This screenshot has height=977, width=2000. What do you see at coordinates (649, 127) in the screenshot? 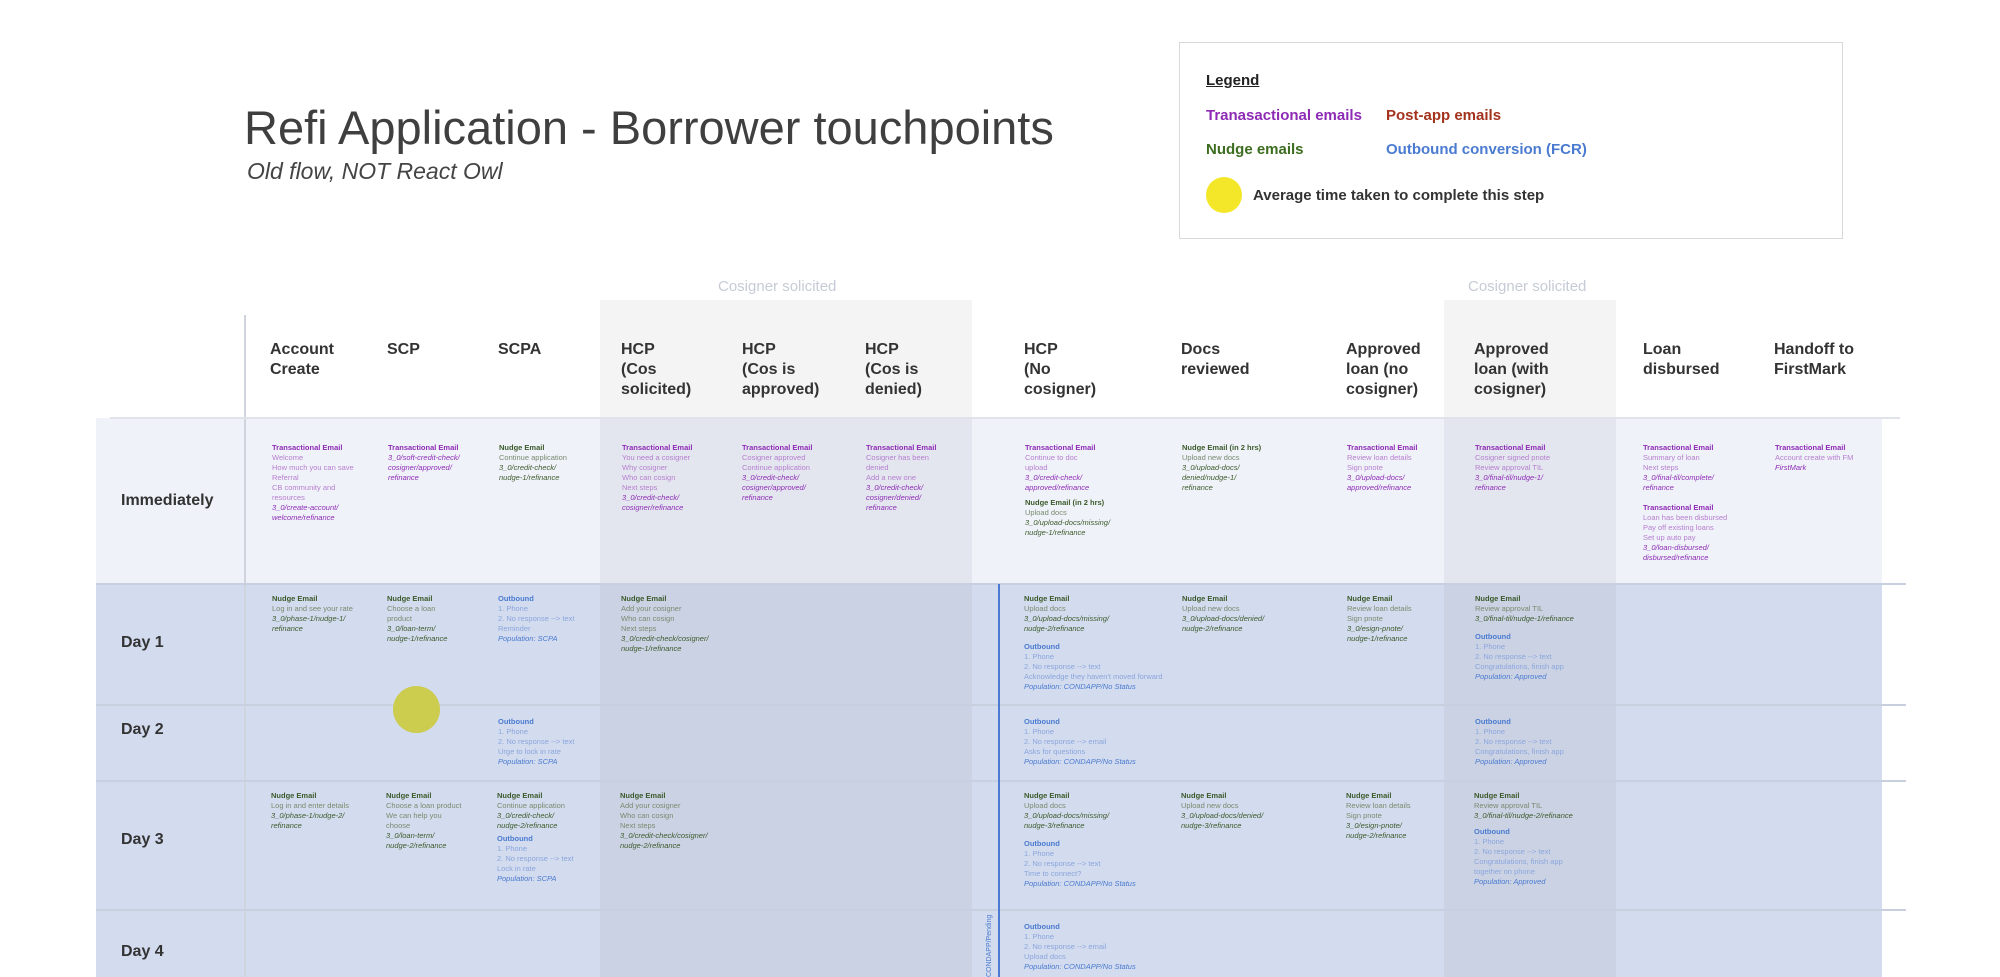
I see `page-title: Refi Application - Borrower touchpoints` at bounding box center [649, 127].